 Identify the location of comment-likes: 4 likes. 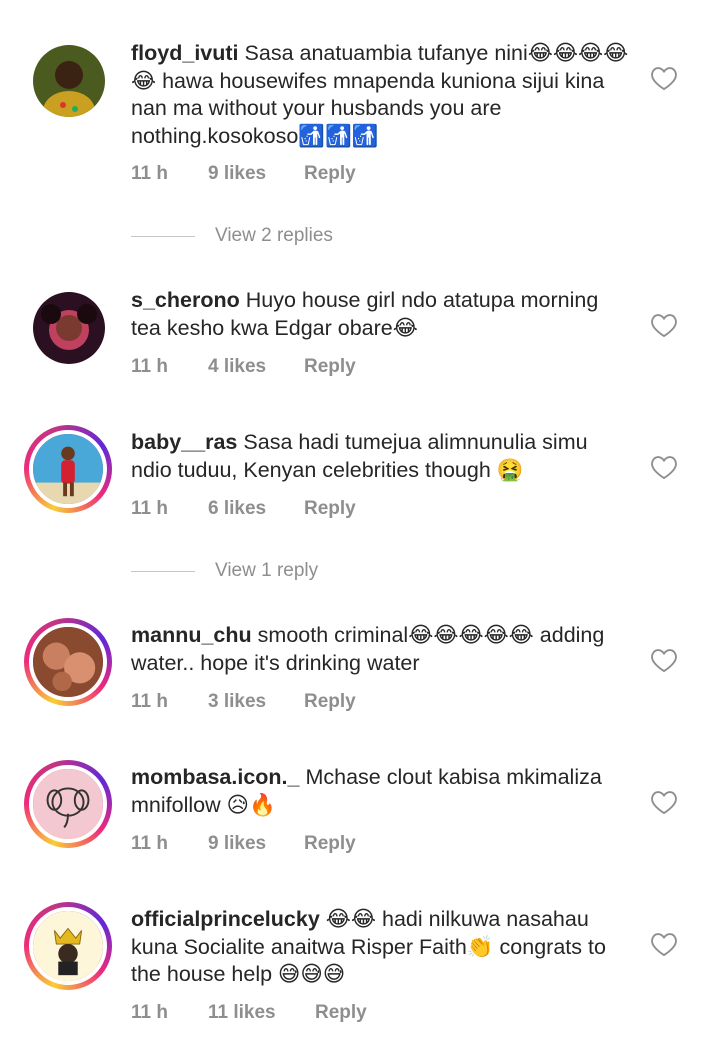
(256, 367).